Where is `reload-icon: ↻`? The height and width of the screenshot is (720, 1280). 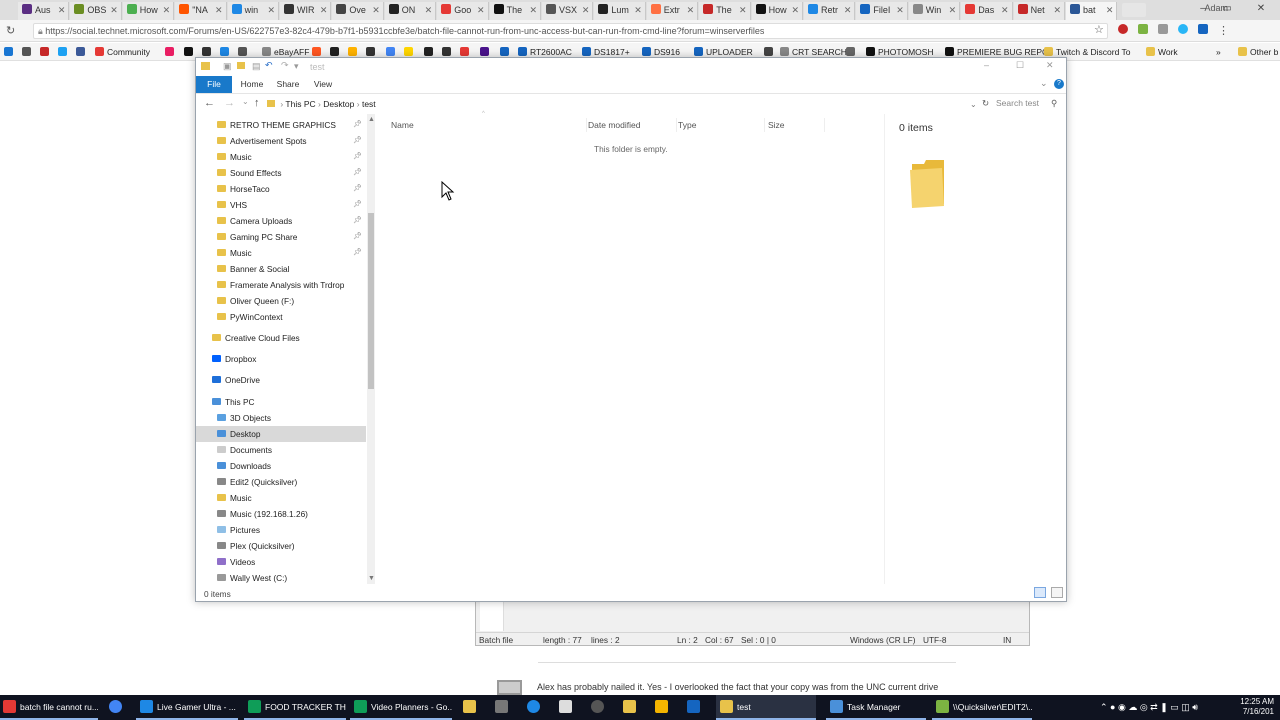 reload-icon: ↻ is located at coordinates (10, 30).